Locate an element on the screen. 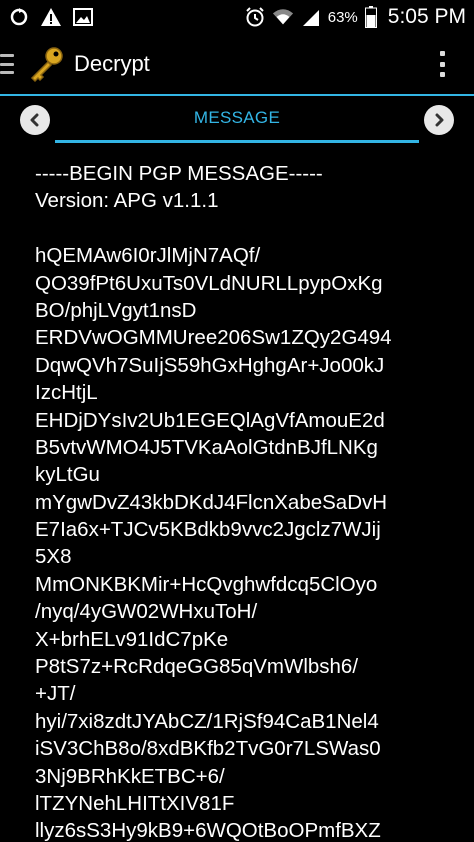 The width and height of the screenshot is (474, 842). action-bar: Decrypt is located at coordinates (237, 65).